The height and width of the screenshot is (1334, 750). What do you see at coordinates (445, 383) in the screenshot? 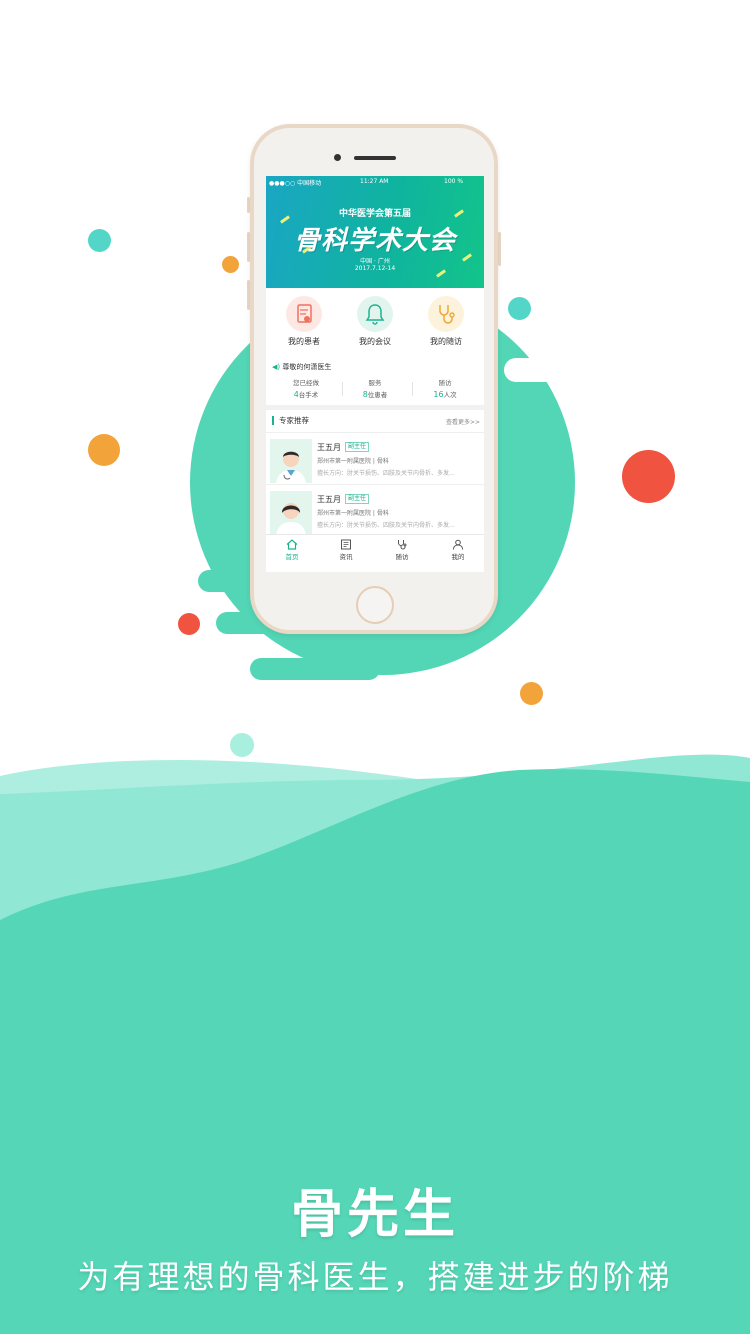
I see `stat-title: 随访` at bounding box center [445, 383].